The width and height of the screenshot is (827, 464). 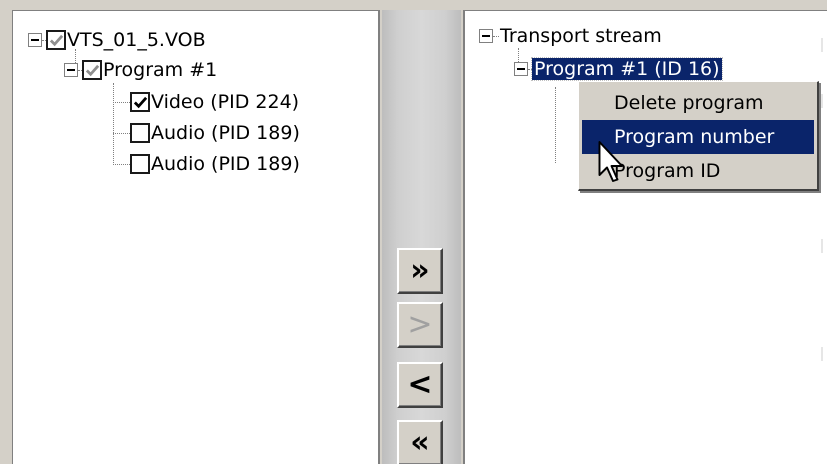 What do you see at coordinates (555, 125) in the screenshot?
I see `tree-connector` at bounding box center [555, 125].